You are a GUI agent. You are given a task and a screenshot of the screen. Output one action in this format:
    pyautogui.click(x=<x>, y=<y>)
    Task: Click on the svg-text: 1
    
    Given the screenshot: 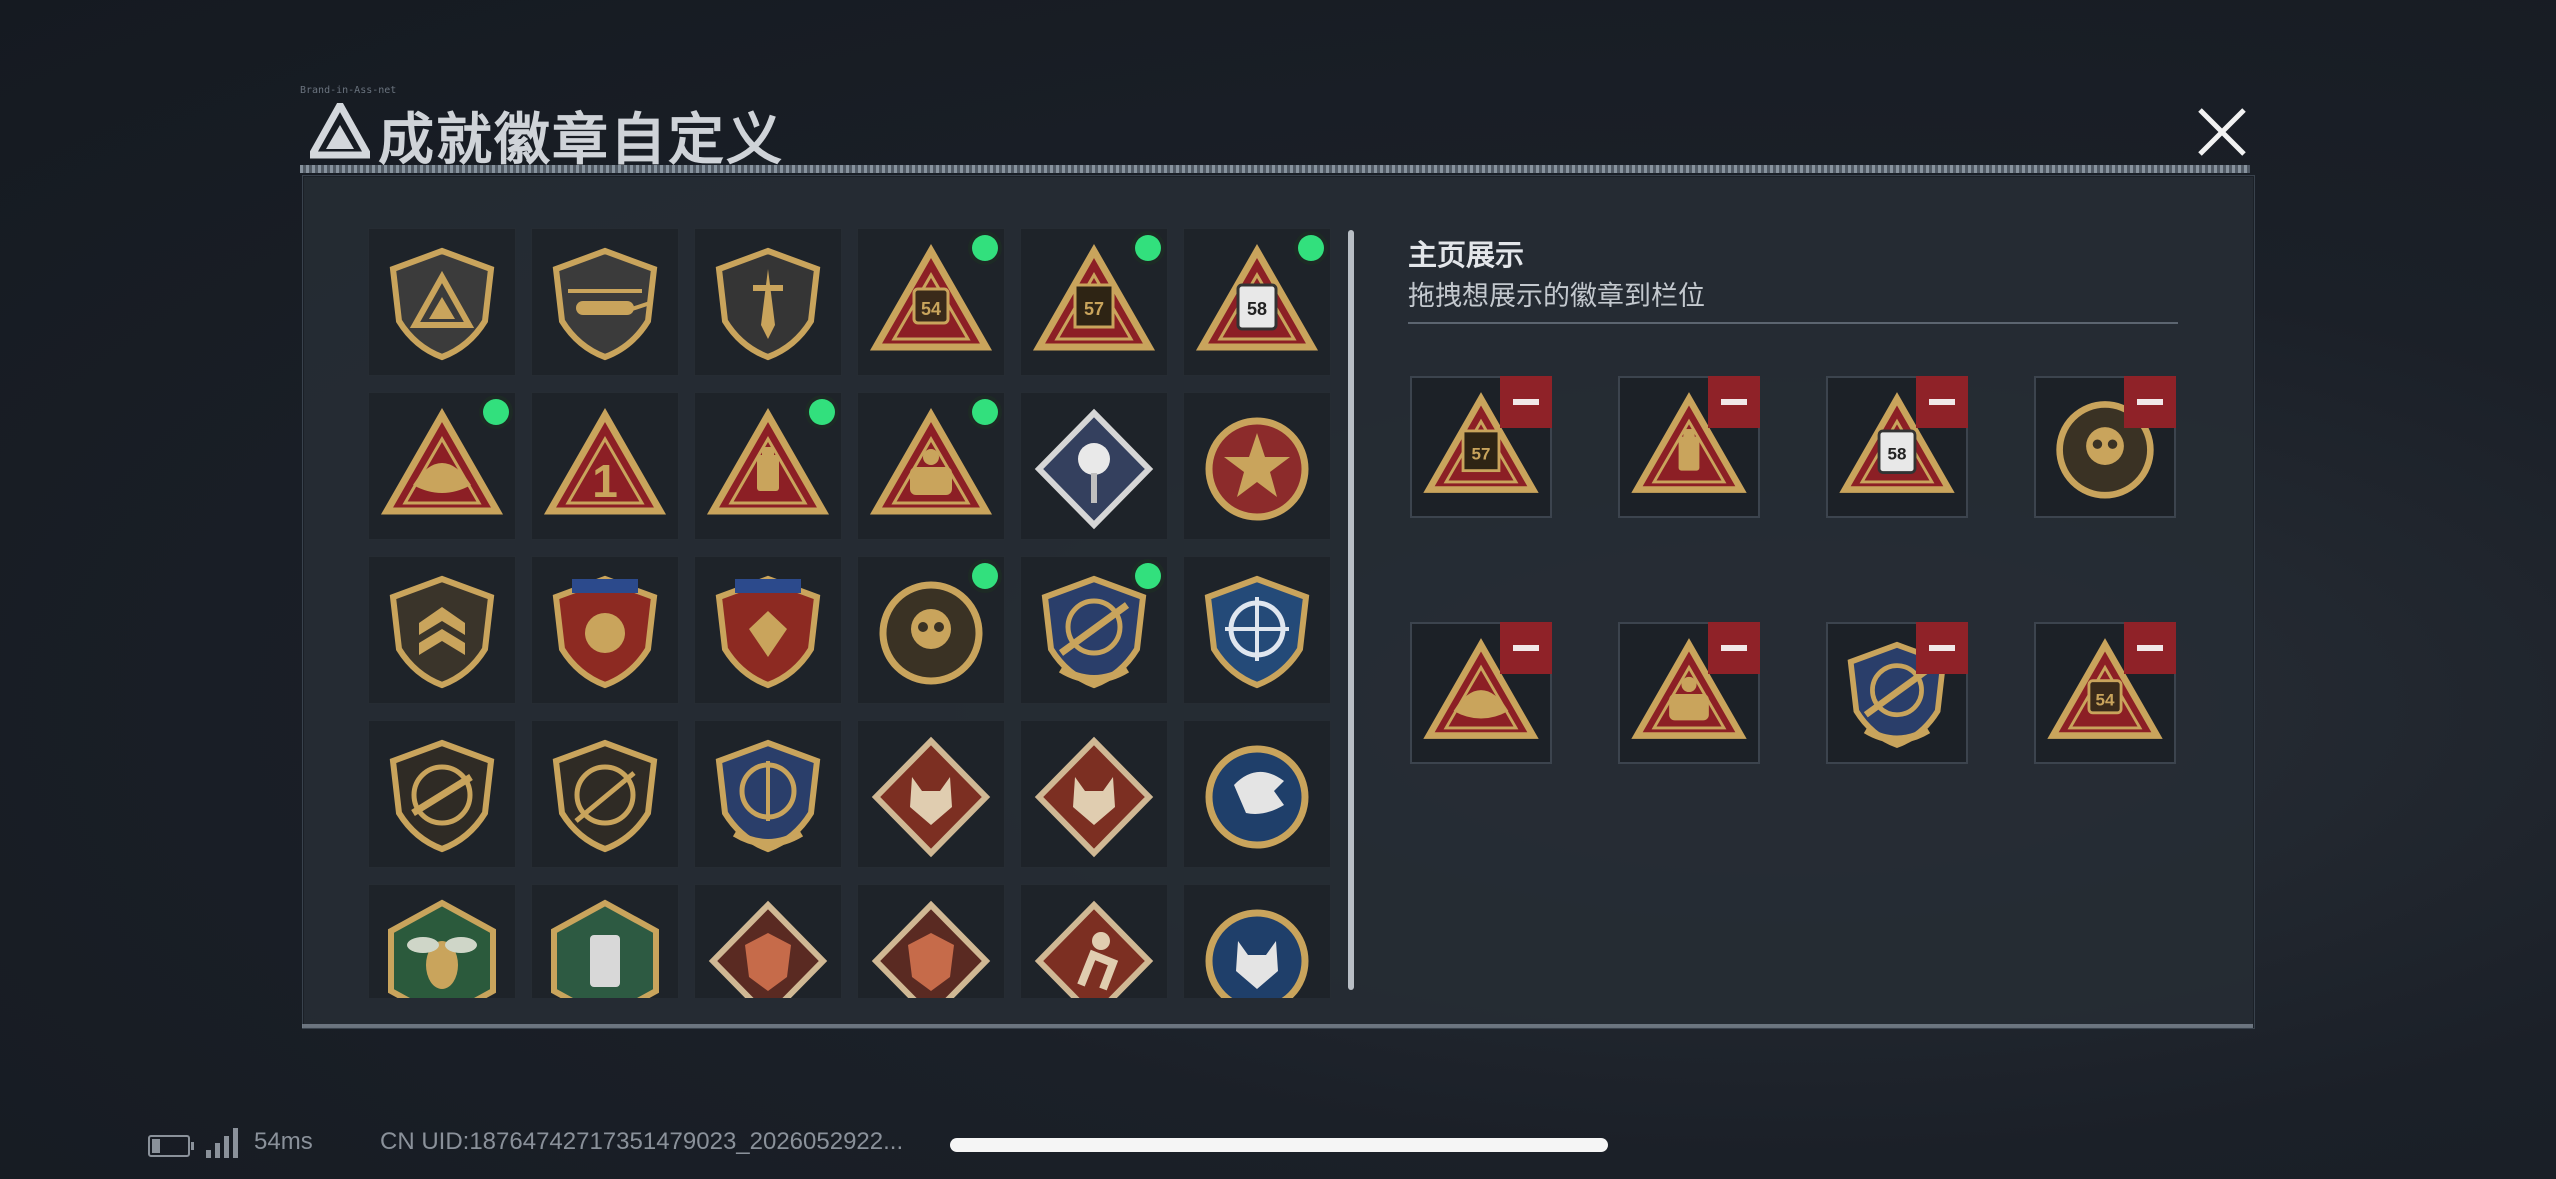 What is the action you would take?
    pyautogui.click(x=605, y=481)
    